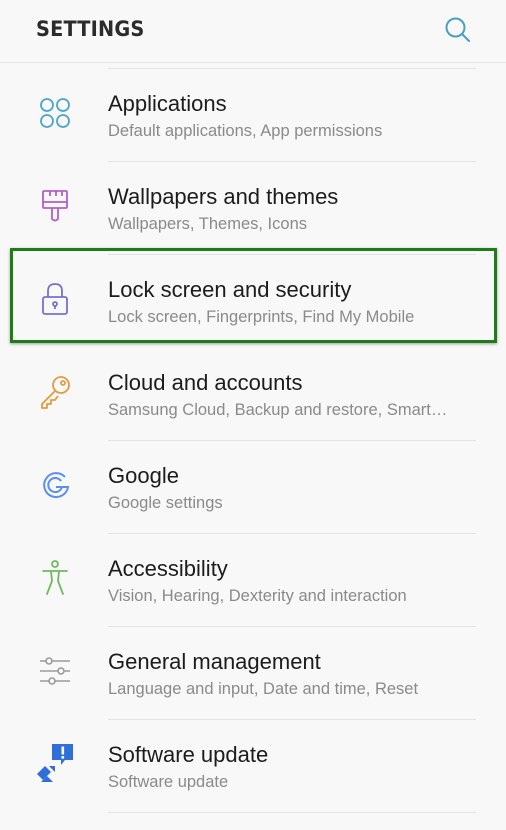 The width and height of the screenshot is (506, 830). What do you see at coordinates (55, 113) in the screenshot?
I see `apps-grid-icon` at bounding box center [55, 113].